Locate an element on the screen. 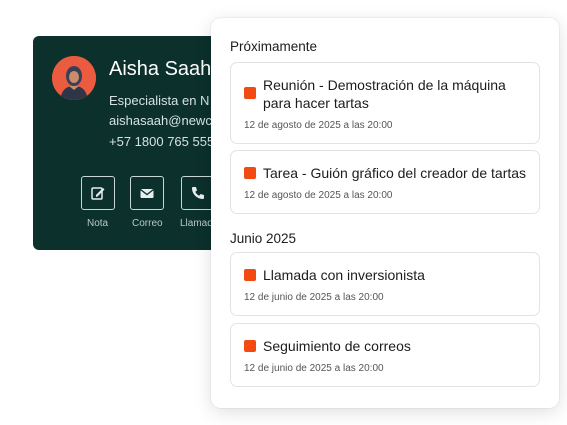  edit-icon is located at coordinates (98, 193).